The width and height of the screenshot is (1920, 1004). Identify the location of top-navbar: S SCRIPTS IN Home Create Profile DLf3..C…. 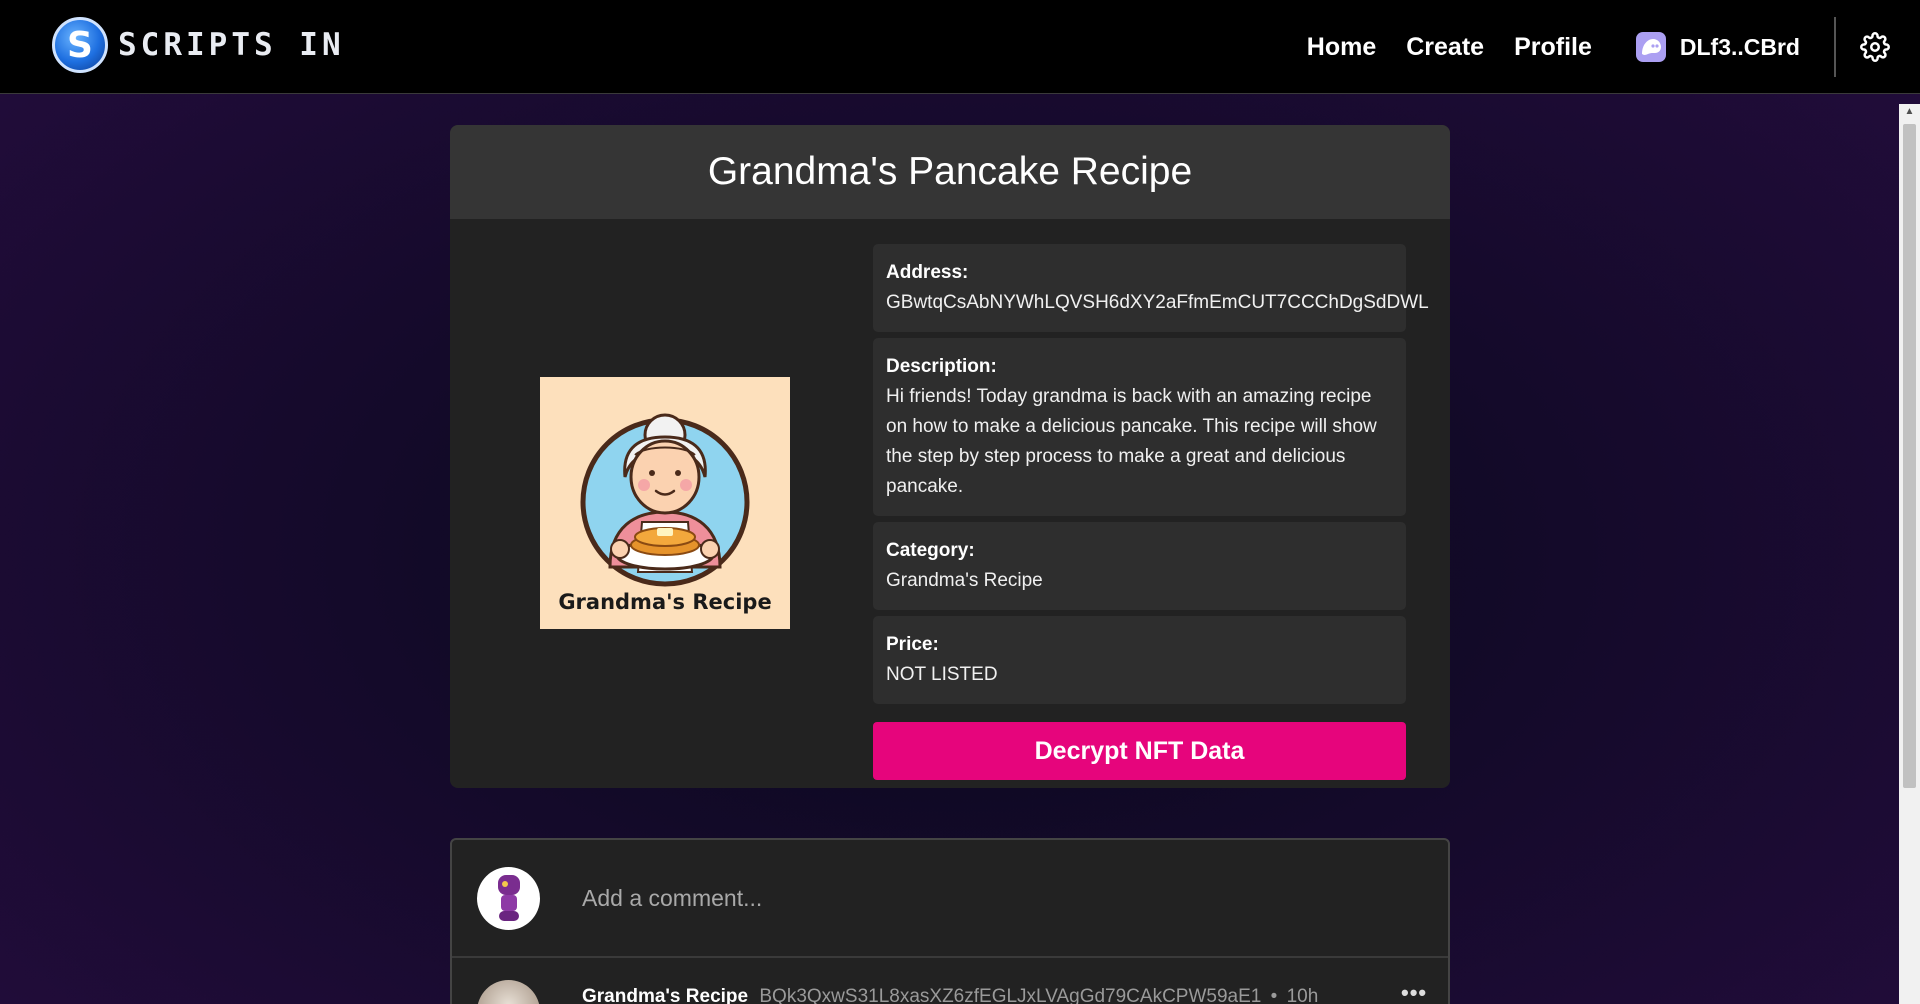
(960, 47).